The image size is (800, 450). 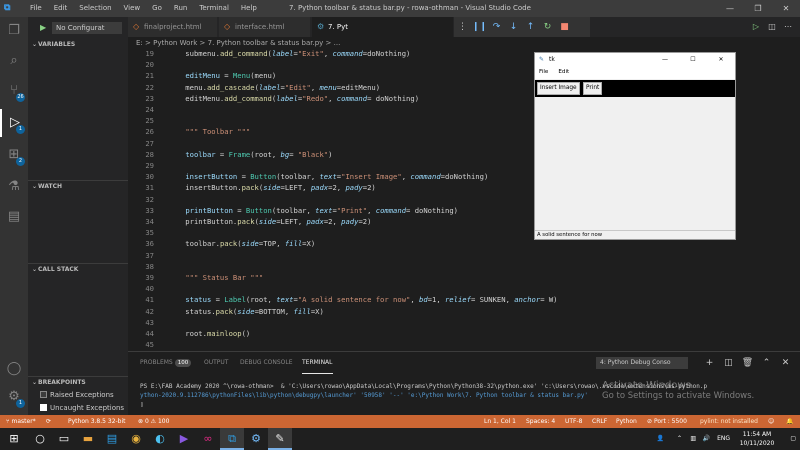 What do you see at coordinates (540, 421) in the screenshot?
I see `indentation: Spaces: 4` at bounding box center [540, 421].